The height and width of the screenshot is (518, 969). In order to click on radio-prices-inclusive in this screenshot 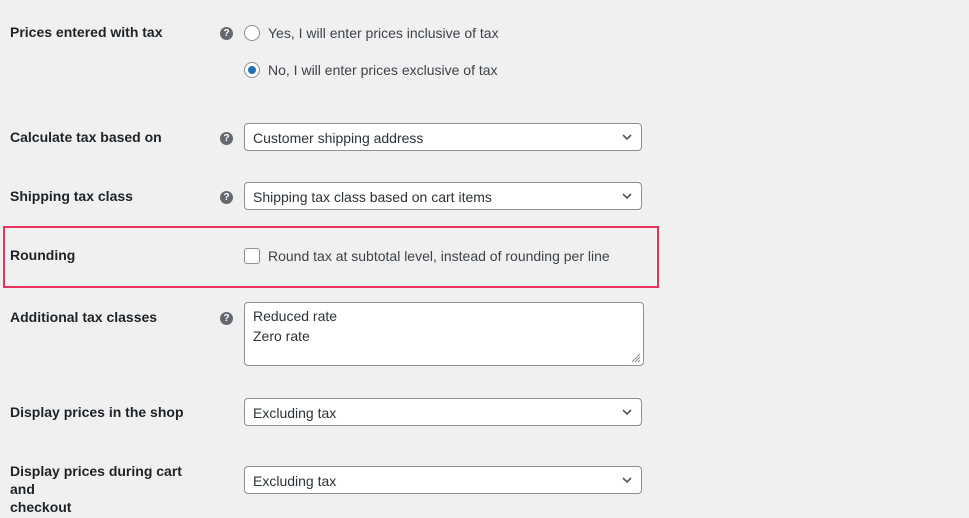, I will do `click(252, 33)`.